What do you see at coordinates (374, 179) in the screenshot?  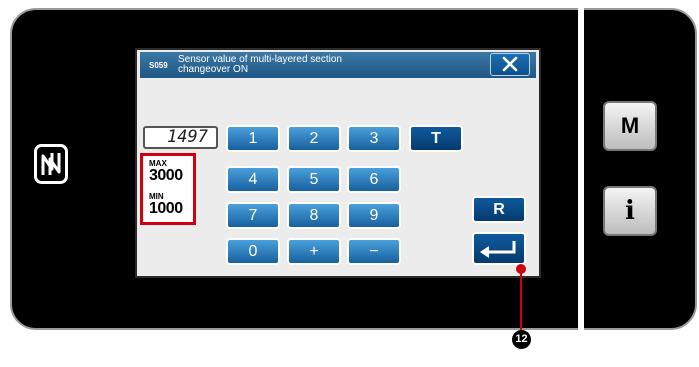 I see `key-6: 6` at bounding box center [374, 179].